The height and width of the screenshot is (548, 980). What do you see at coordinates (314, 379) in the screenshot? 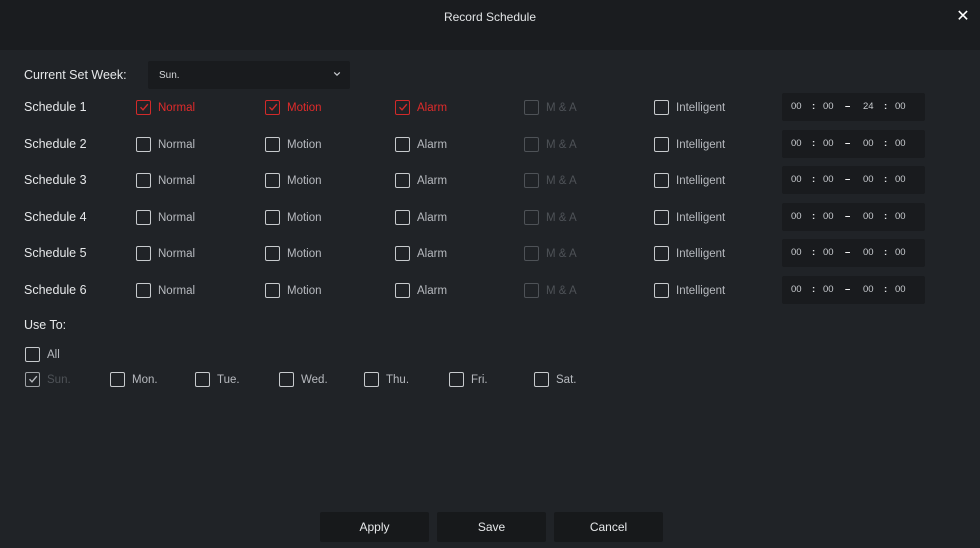
I see `use-to-day-label: Wed.` at bounding box center [314, 379].